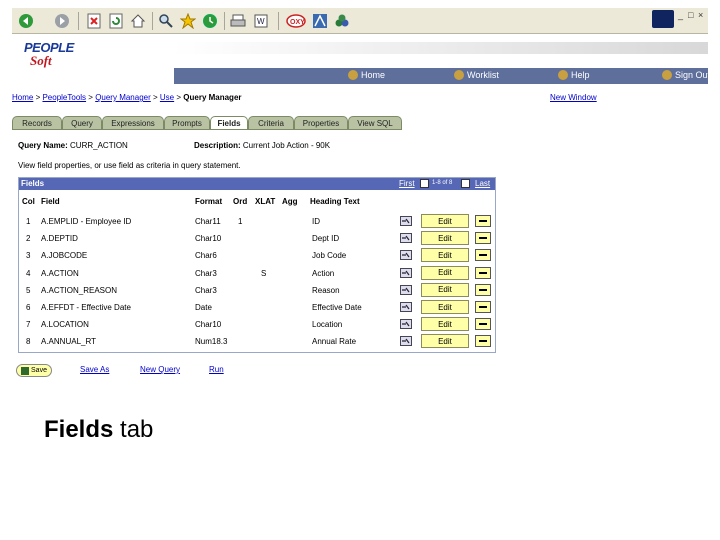  I want to click on crumb-home: Home, so click(22, 97).